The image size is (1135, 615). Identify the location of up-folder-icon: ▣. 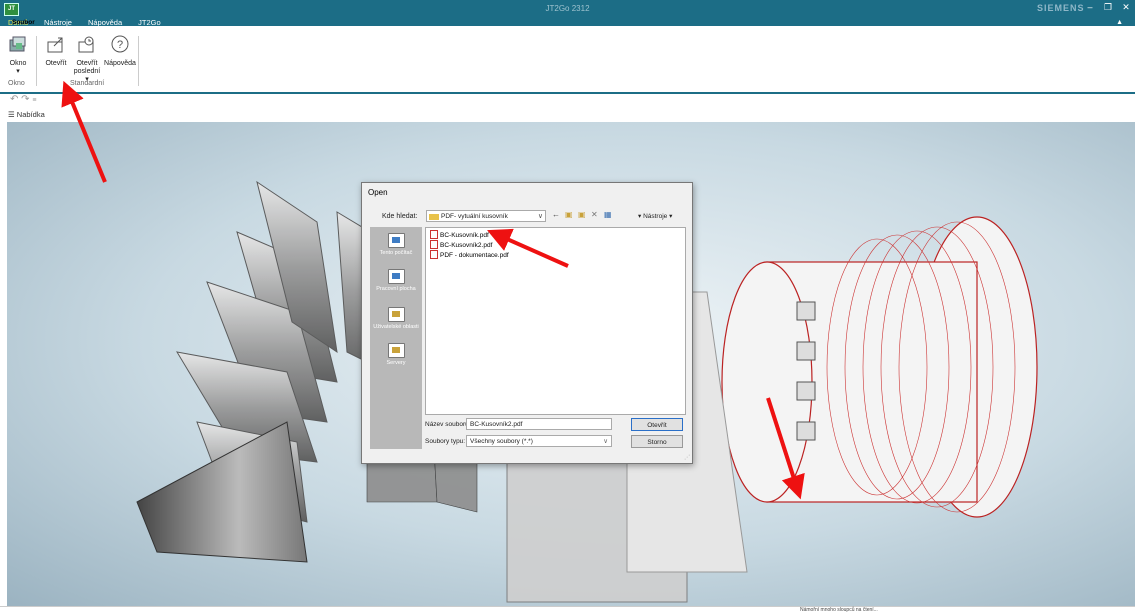
(569, 214).